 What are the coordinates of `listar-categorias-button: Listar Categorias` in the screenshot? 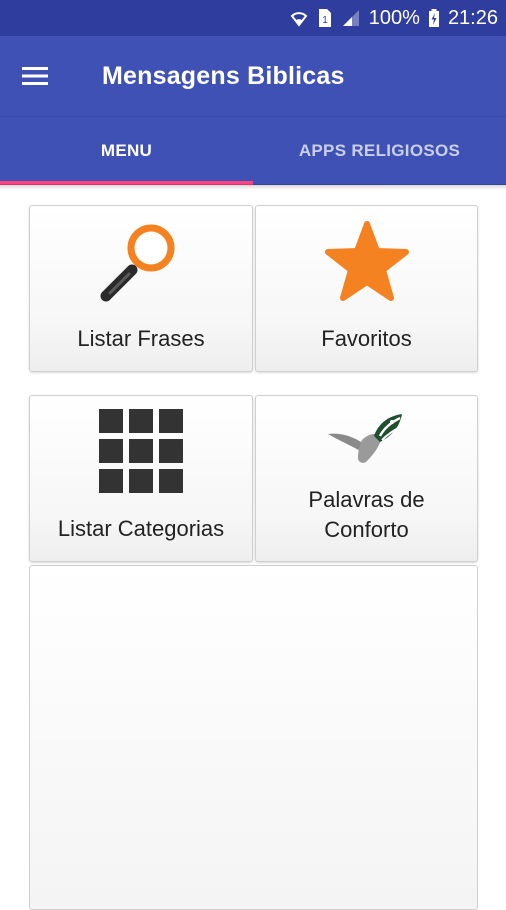 It's located at (141, 478).